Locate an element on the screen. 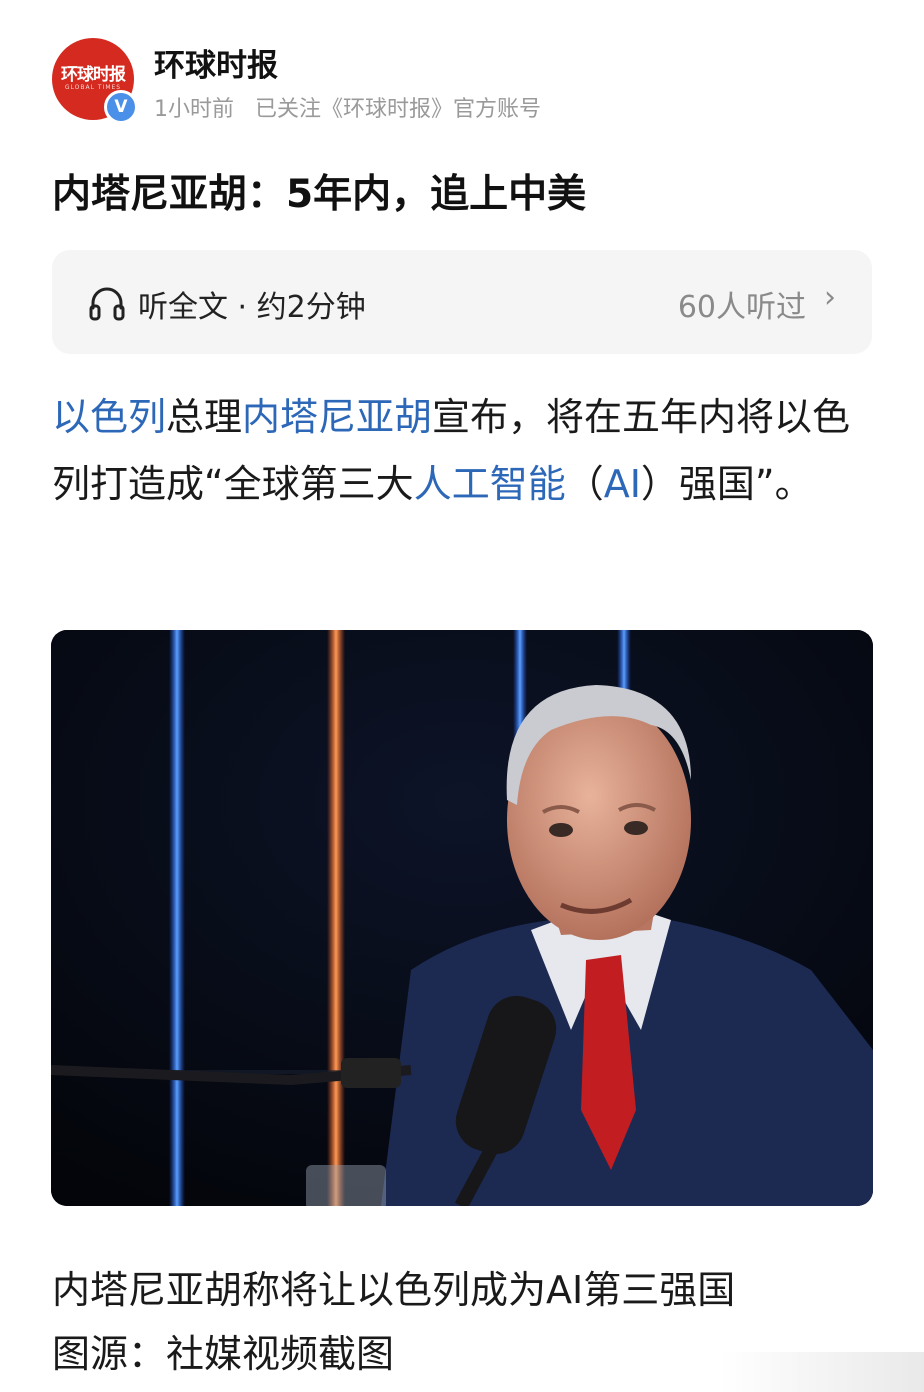 Image resolution: width=924 pixels, height=1392 pixels. publish-time: 1小时前 is located at coordinates (194, 109).